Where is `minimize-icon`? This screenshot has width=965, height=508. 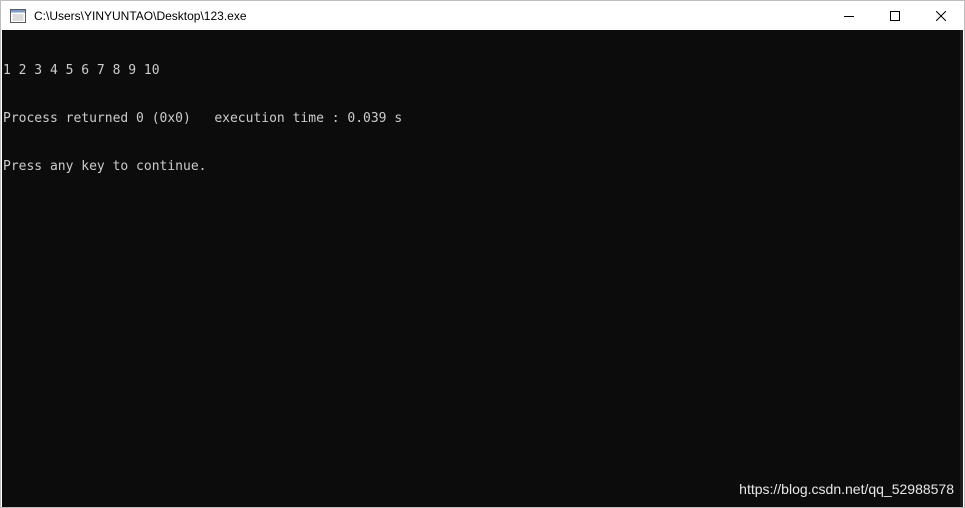 minimize-icon is located at coordinates (849, 16).